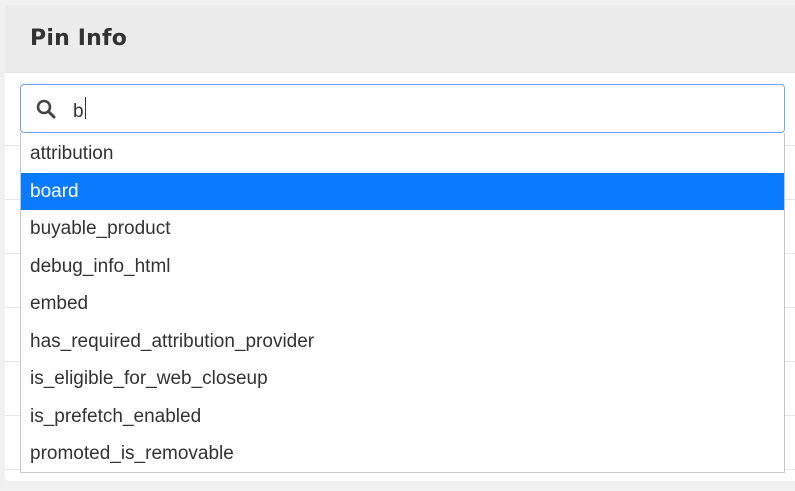 The height and width of the screenshot is (491, 795). I want to click on dropdown-option: promoted_is_removable, so click(402, 454).